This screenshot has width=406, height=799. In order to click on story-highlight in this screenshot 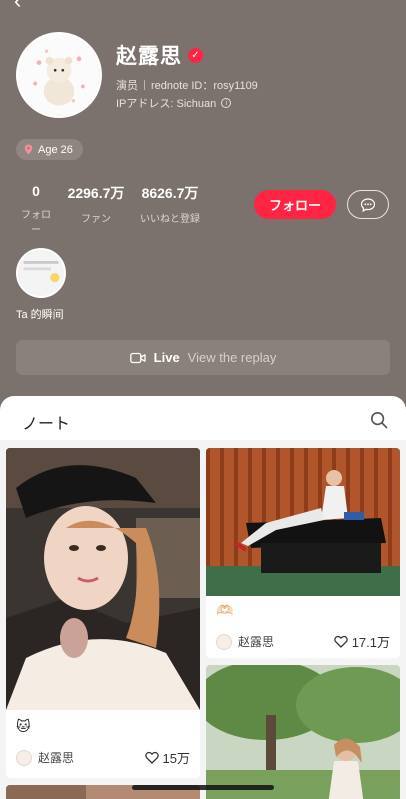, I will do `click(41, 273)`.